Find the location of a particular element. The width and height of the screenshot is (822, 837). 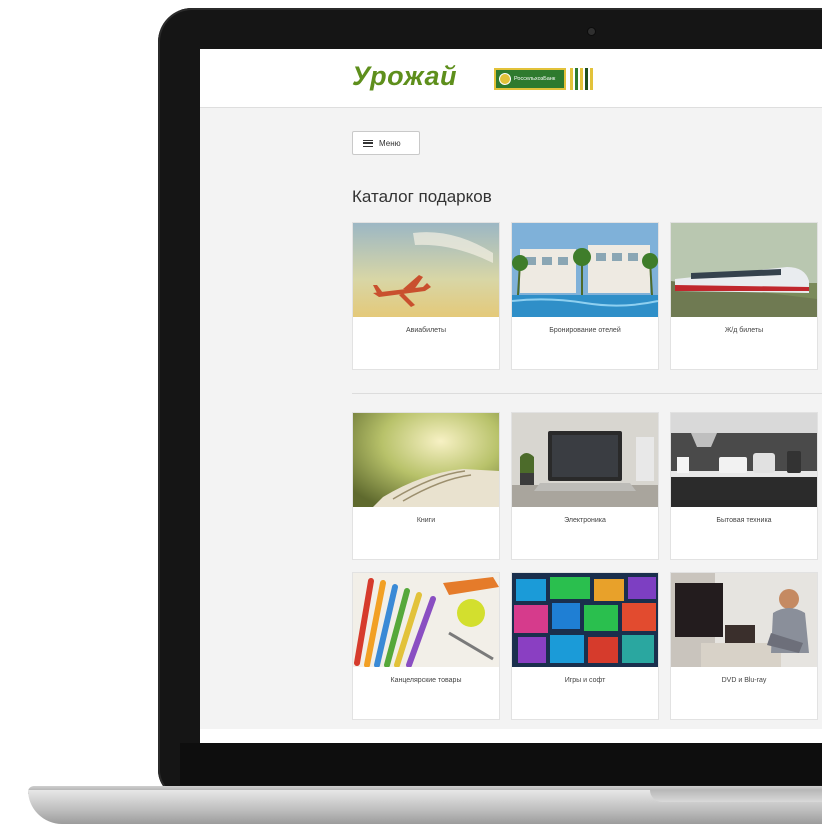

catalog-card-flights: Авиабилеты is located at coordinates (426, 296).